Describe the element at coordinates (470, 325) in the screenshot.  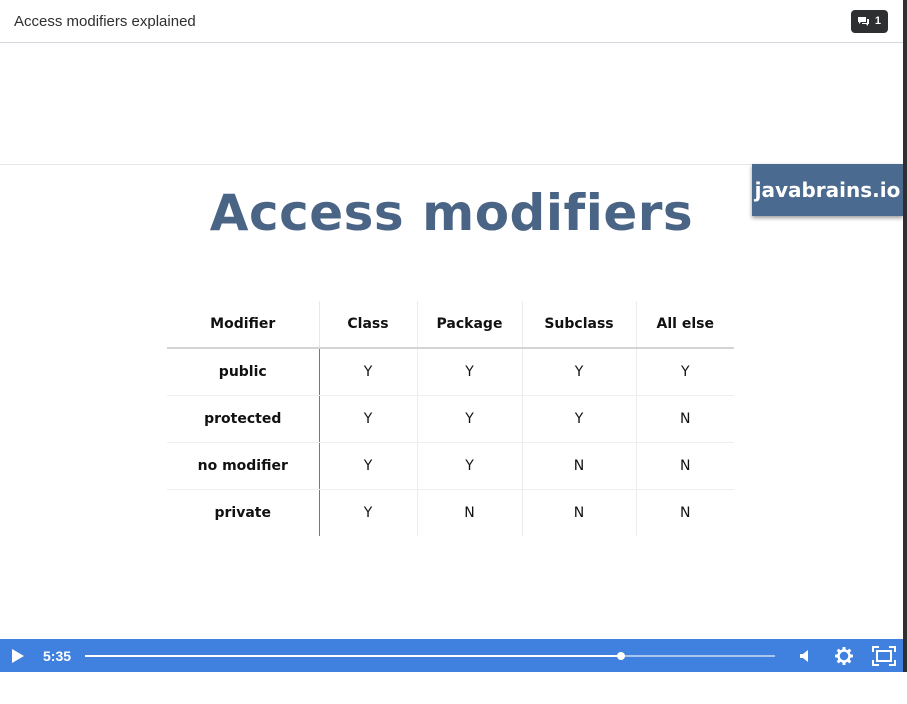
I see `column-header: Package` at that location.